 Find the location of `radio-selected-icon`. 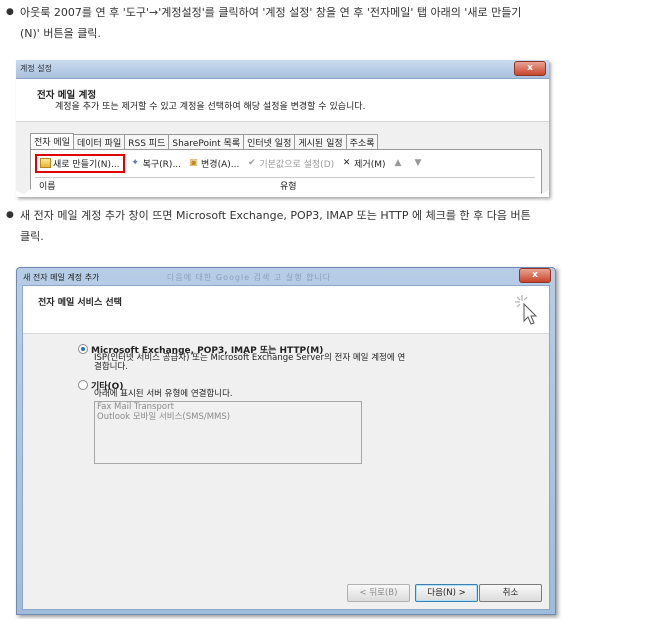

radio-selected-icon is located at coordinates (83, 349).